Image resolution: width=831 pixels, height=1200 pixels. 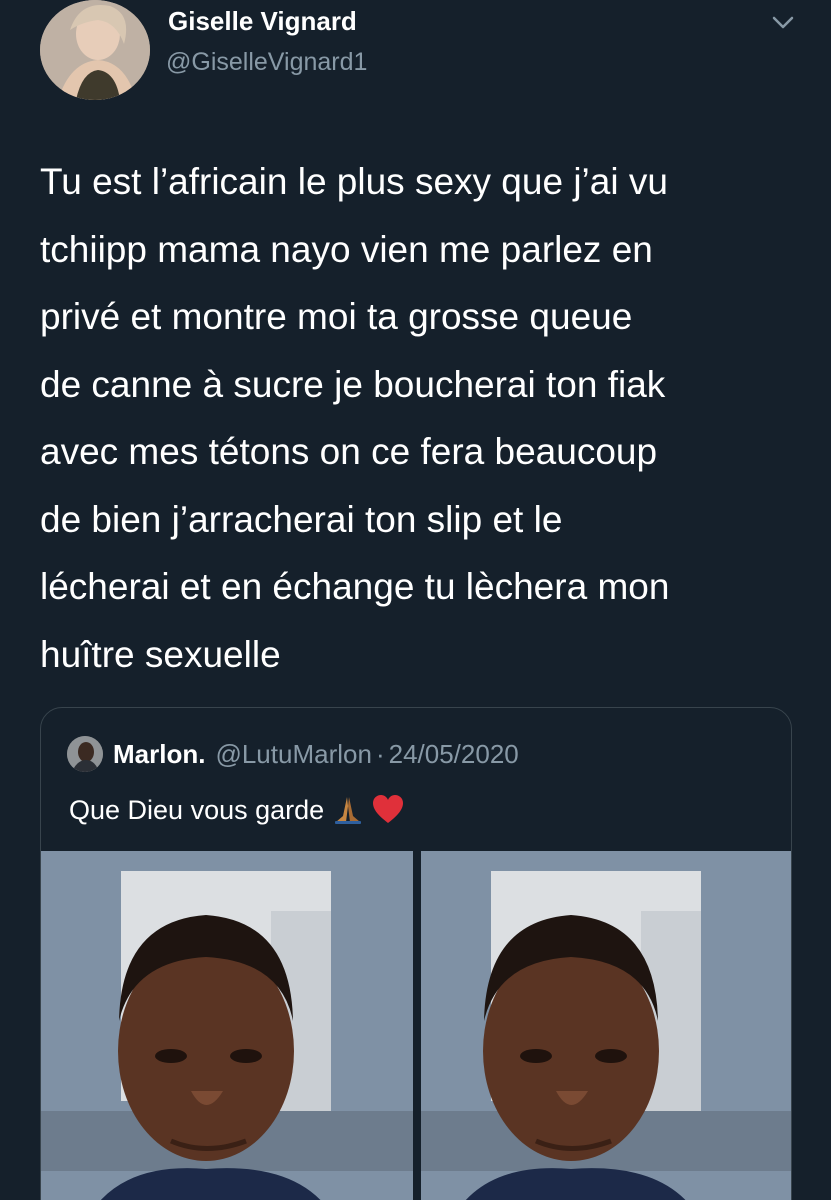 I want to click on chevron-down-icon, so click(x=783, y=23).